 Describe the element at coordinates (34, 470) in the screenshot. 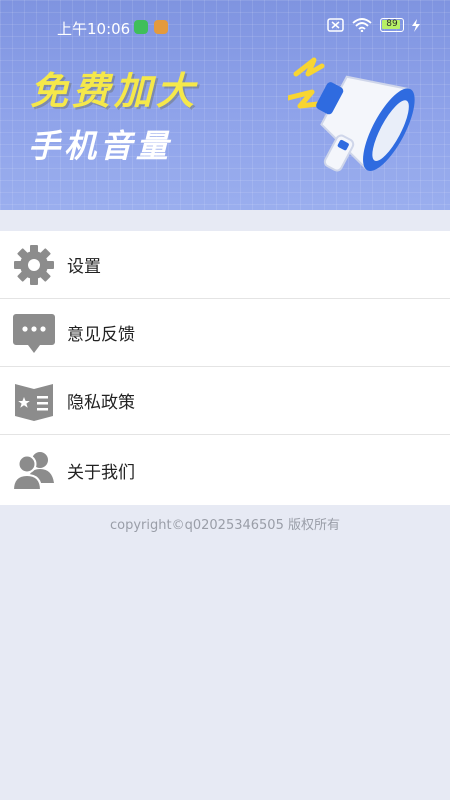

I see `users-icon` at that location.